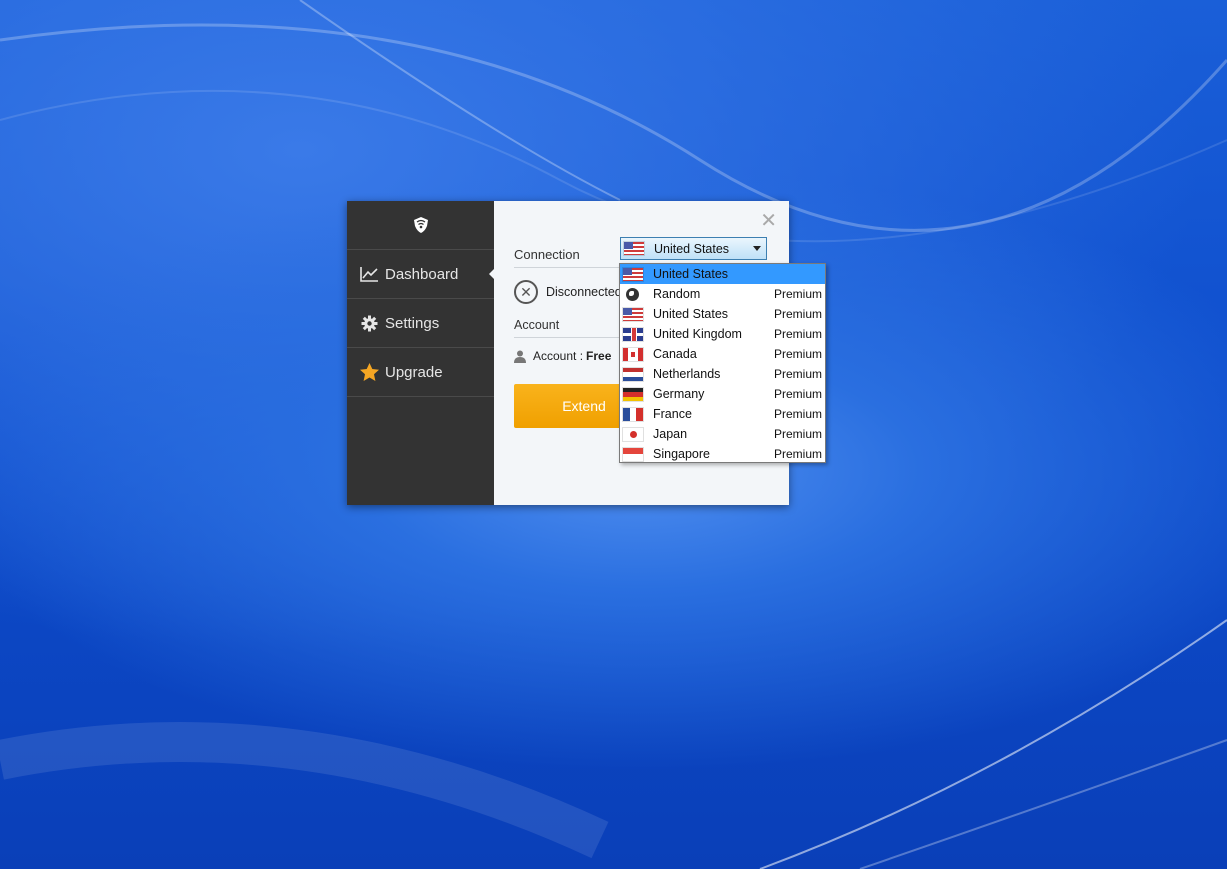  I want to click on server-option-japan: Japan Premium, so click(722, 434).